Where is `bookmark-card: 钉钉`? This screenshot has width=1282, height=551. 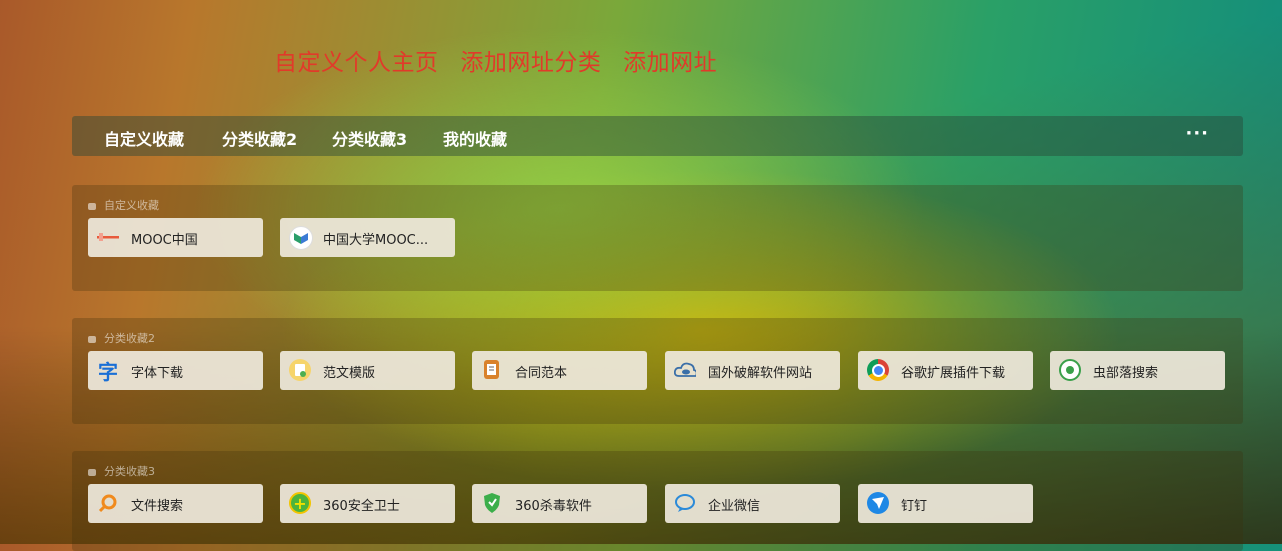
bookmark-card: 钉钉 is located at coordinates (945, 503).